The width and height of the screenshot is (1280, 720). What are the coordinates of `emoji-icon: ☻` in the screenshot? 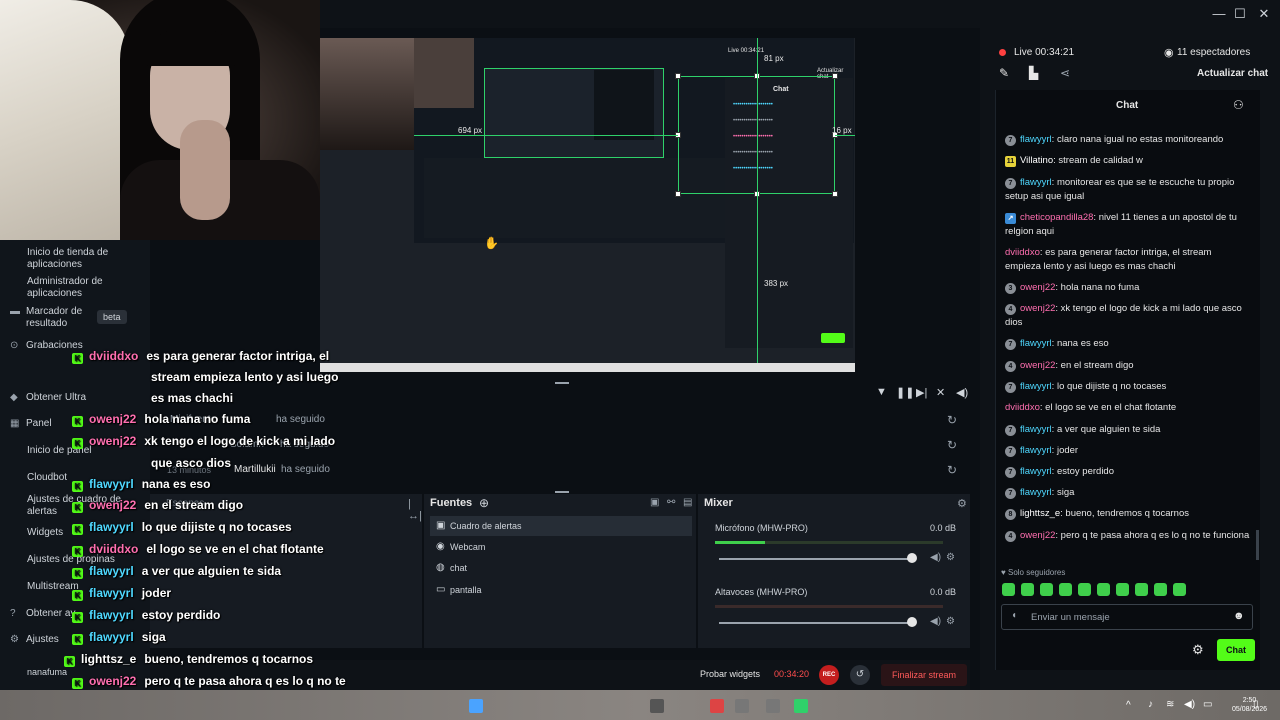 It's located at (1239, 616).